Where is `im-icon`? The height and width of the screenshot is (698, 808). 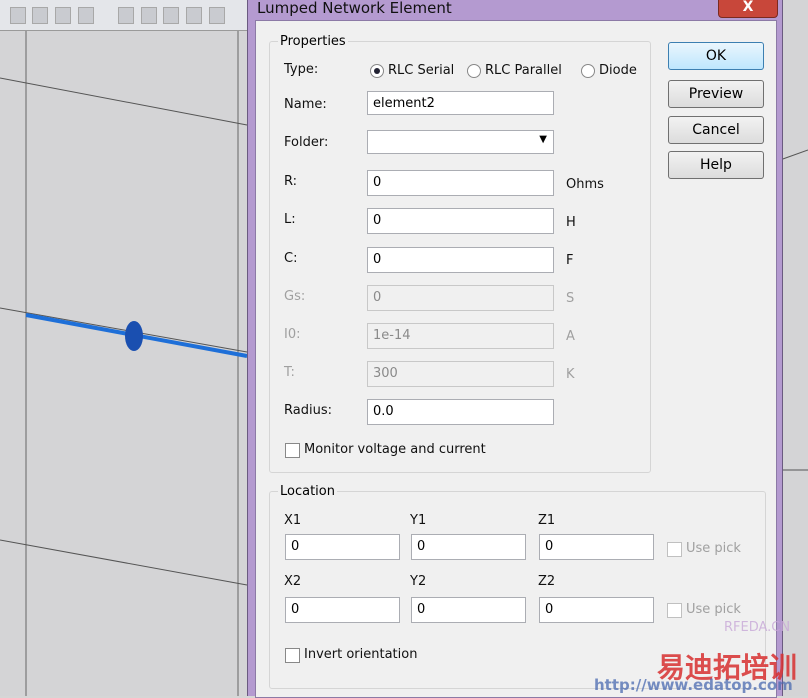 im-icon is located at coordinates (149, 15).